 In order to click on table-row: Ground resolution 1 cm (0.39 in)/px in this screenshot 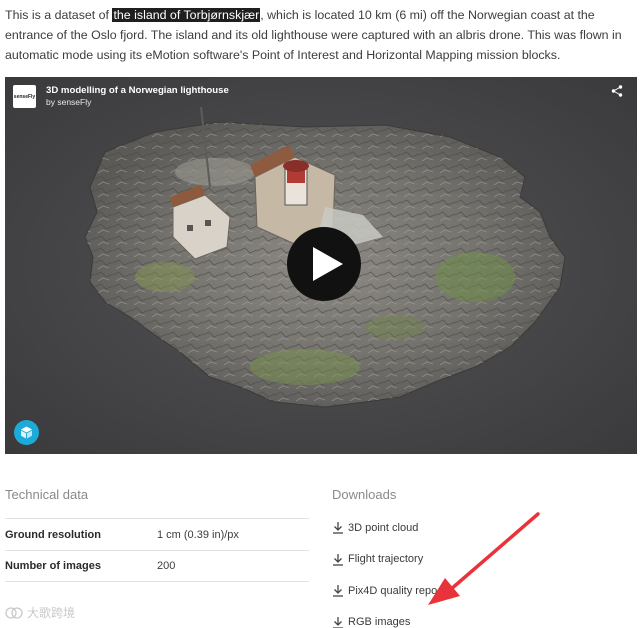, I will do `click(157, 534)`.